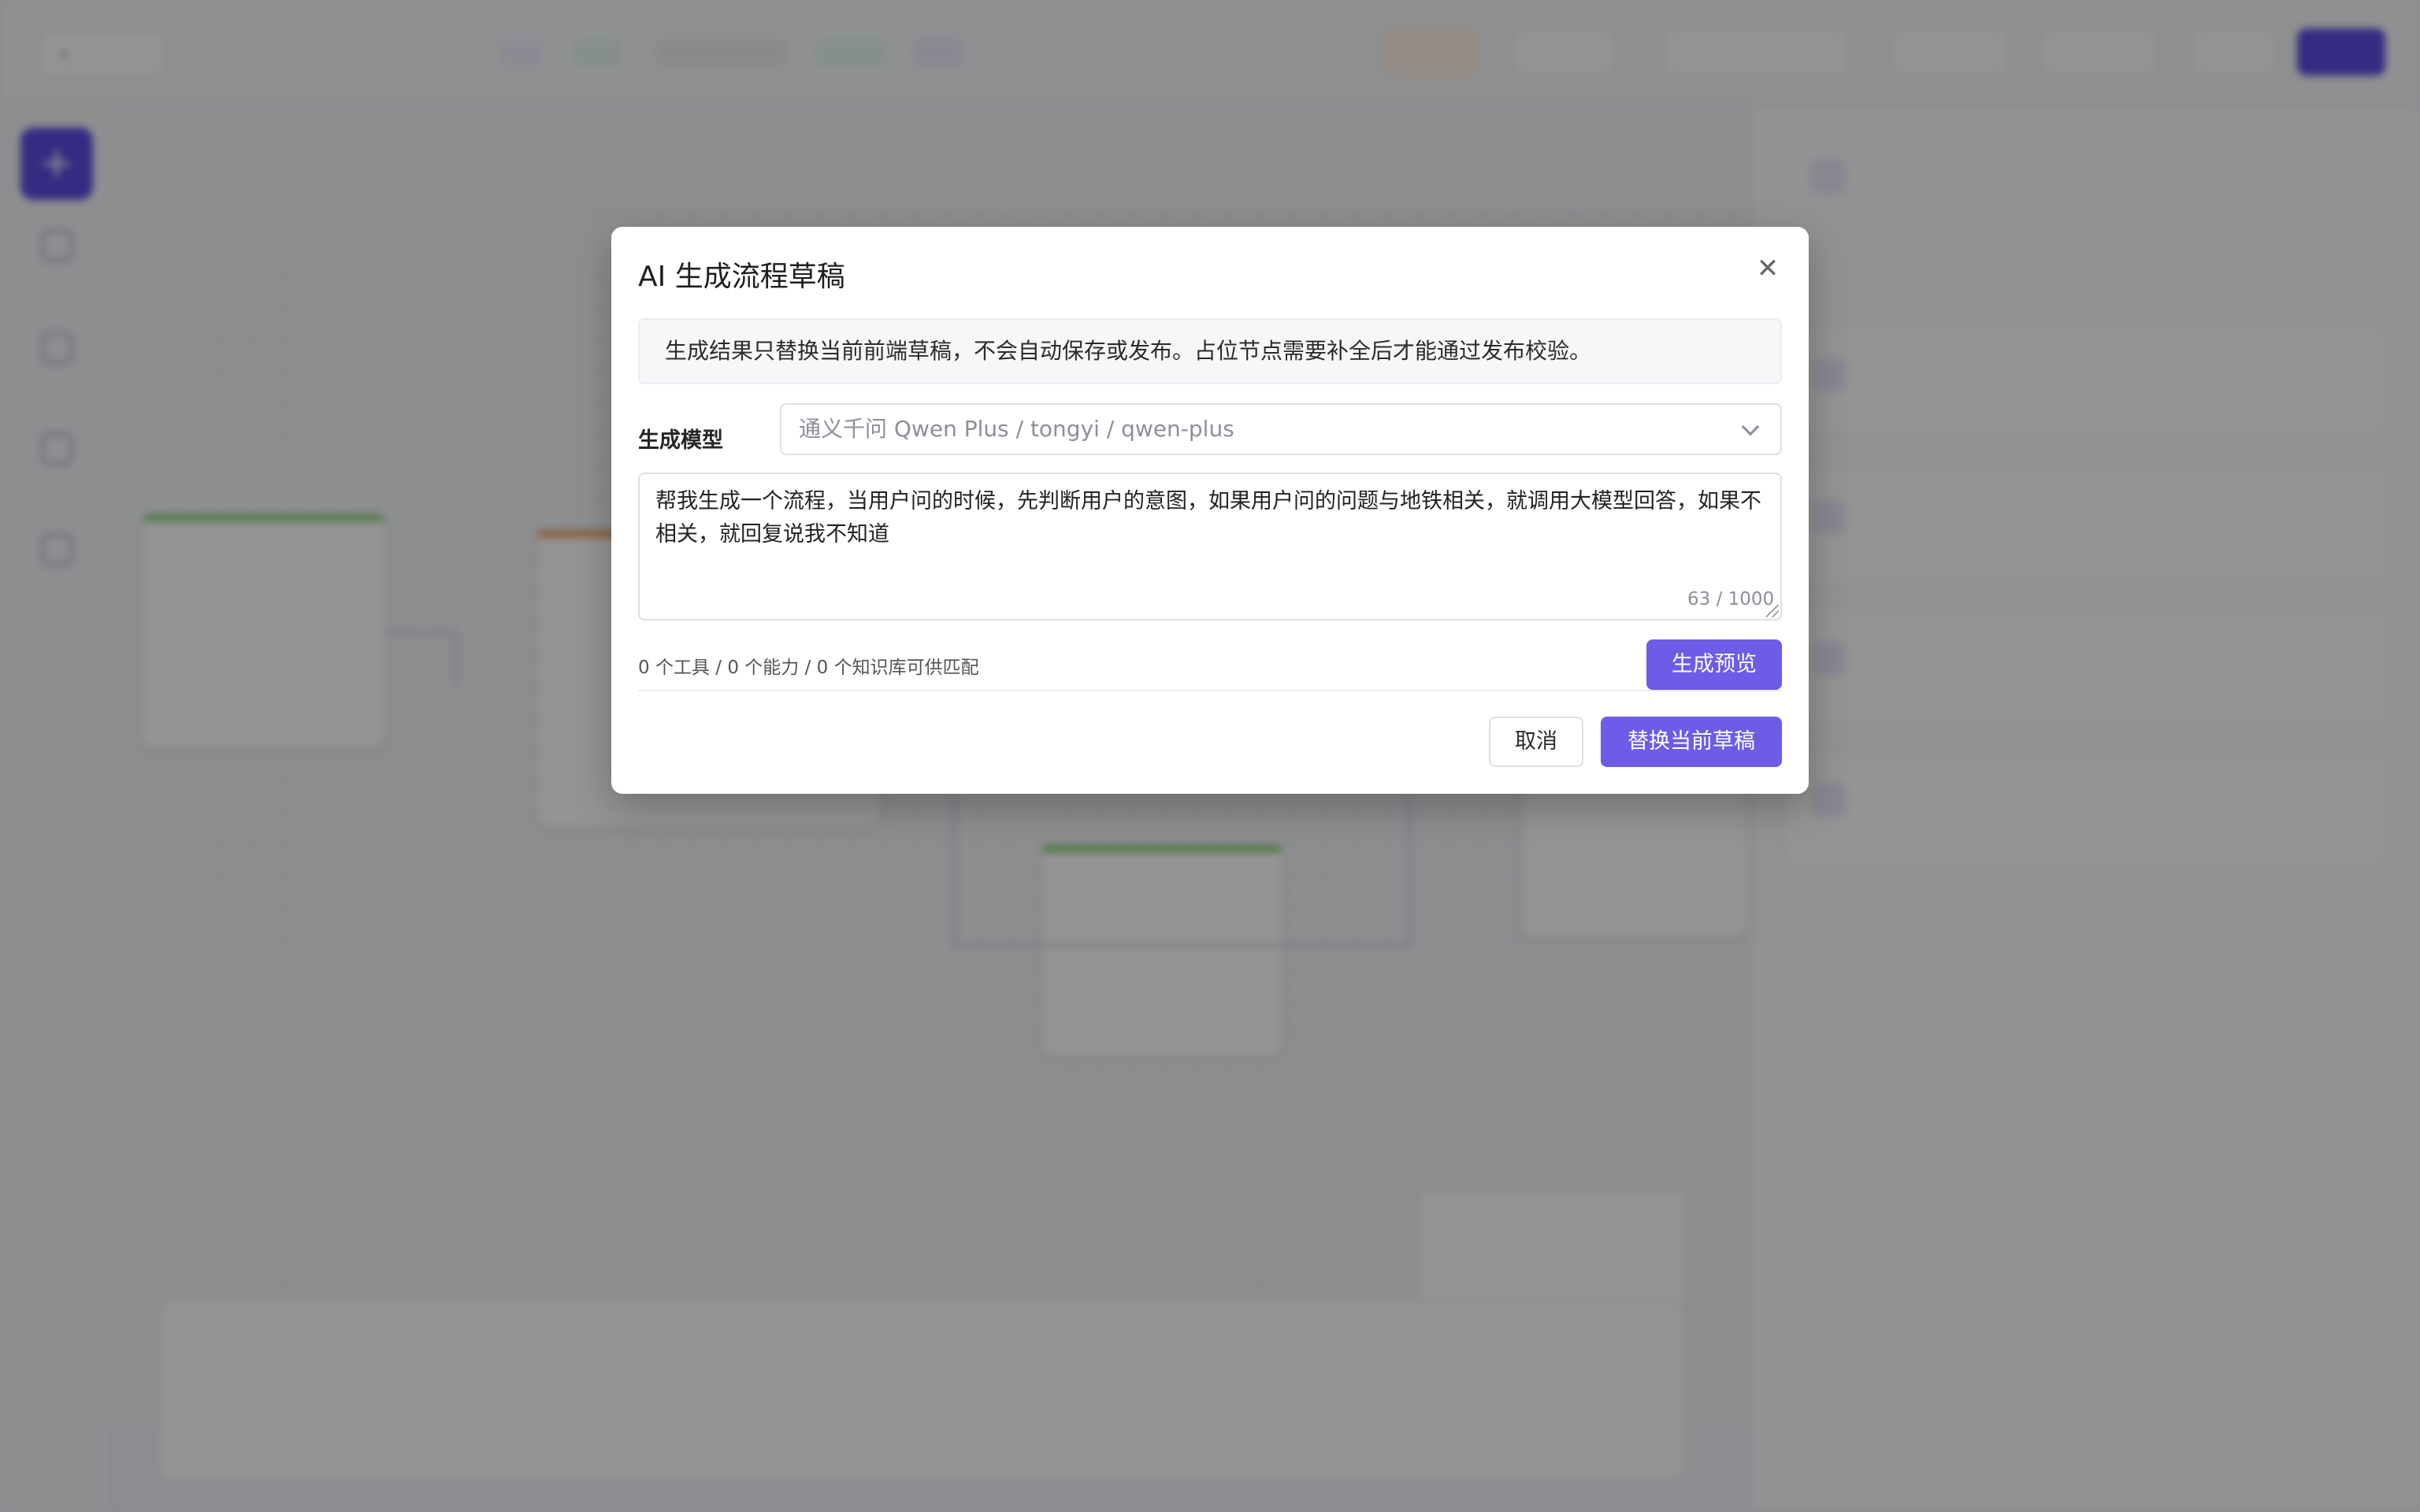 The image size is (2420, 1512). I want to click on char-counter: 63 / 1000, so click(1731, 599).